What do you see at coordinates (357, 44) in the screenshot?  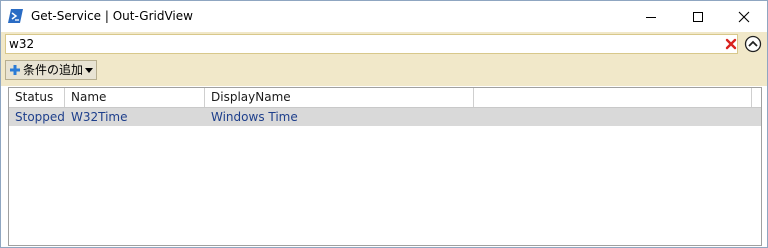 I see `search-input` at bounding box center [357, 44].